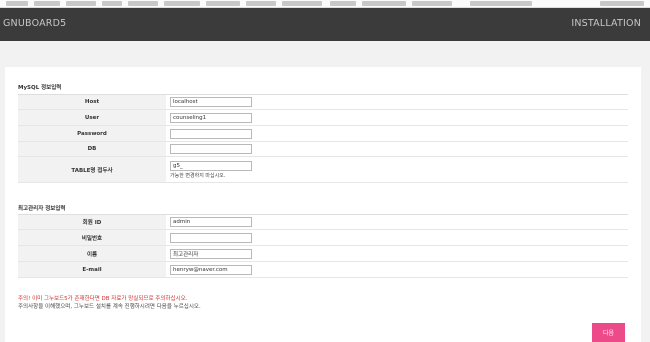  I want to click on mysql-row-db: DB, so click(323, 149).